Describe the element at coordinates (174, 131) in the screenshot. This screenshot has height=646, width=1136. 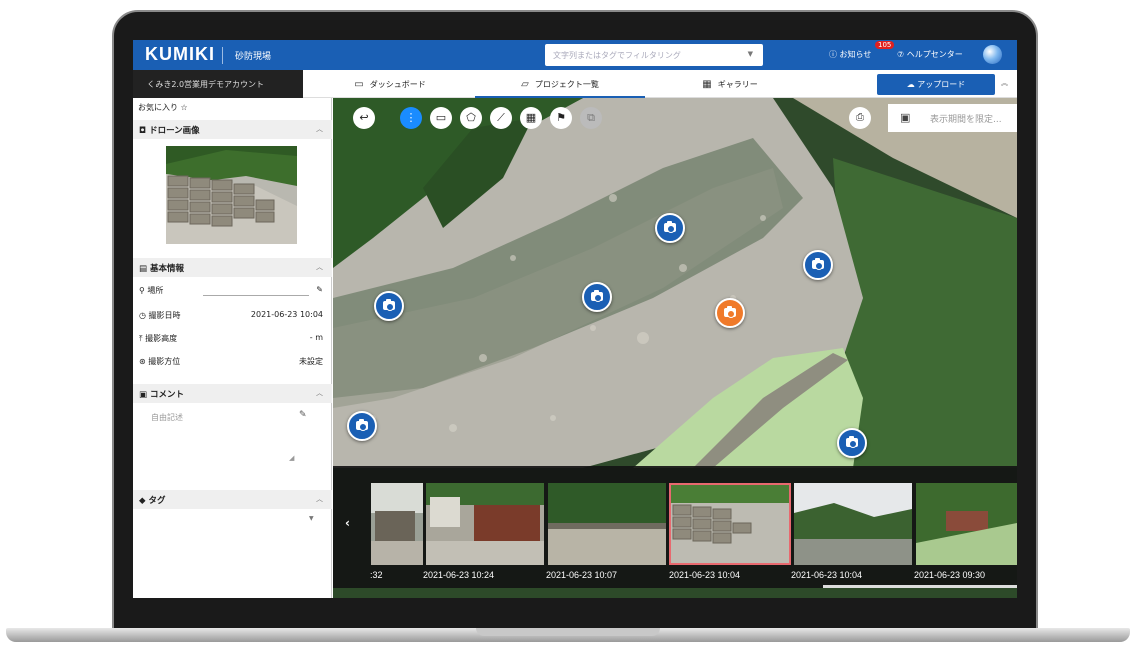
I see `drone-section-title: ドローン画像` at that location.